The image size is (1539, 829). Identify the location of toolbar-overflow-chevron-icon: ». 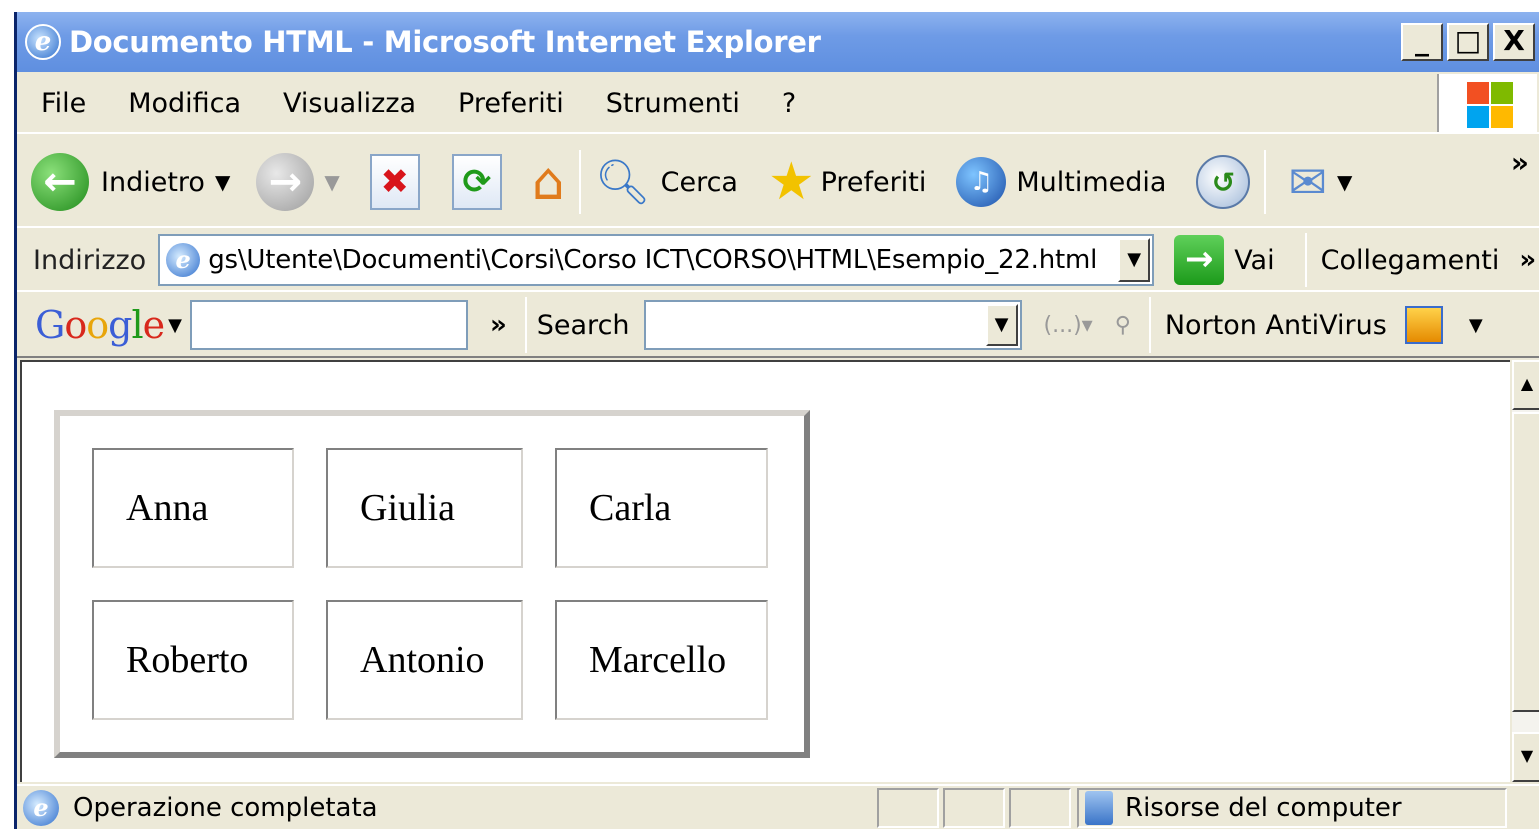
(1520, 162).